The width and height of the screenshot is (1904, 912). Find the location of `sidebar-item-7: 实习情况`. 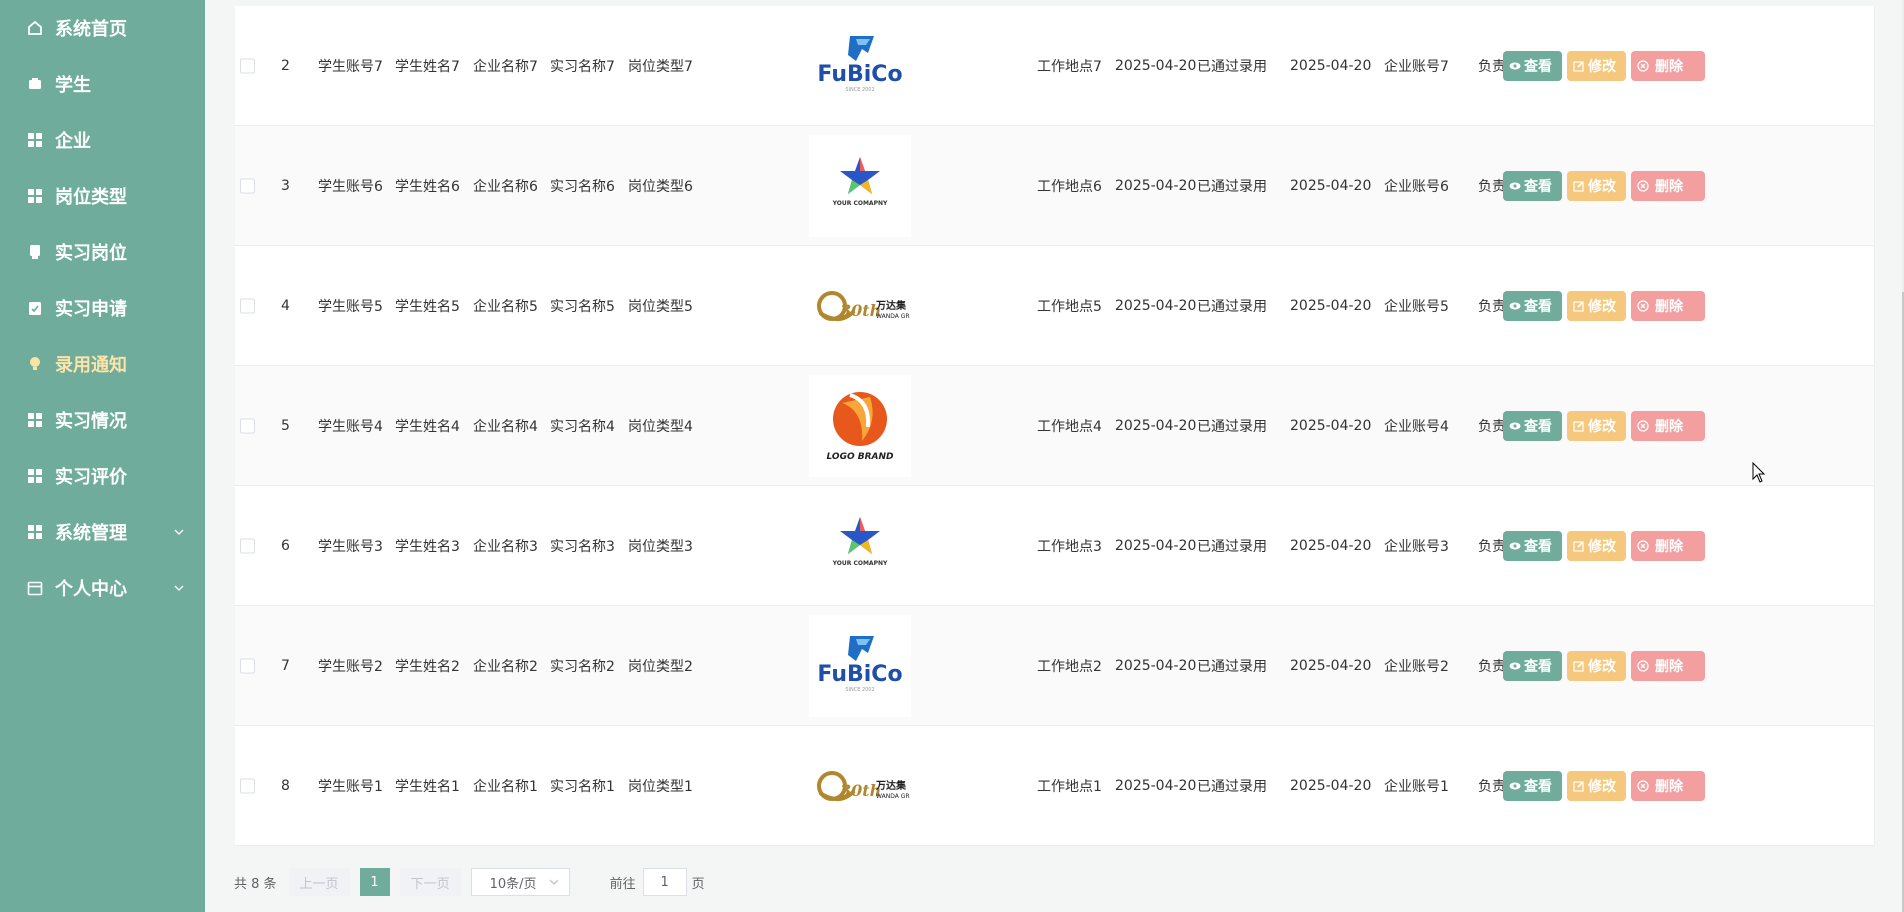

sidebar-item-7: 实习情况 is located at coordinates (102, 420).